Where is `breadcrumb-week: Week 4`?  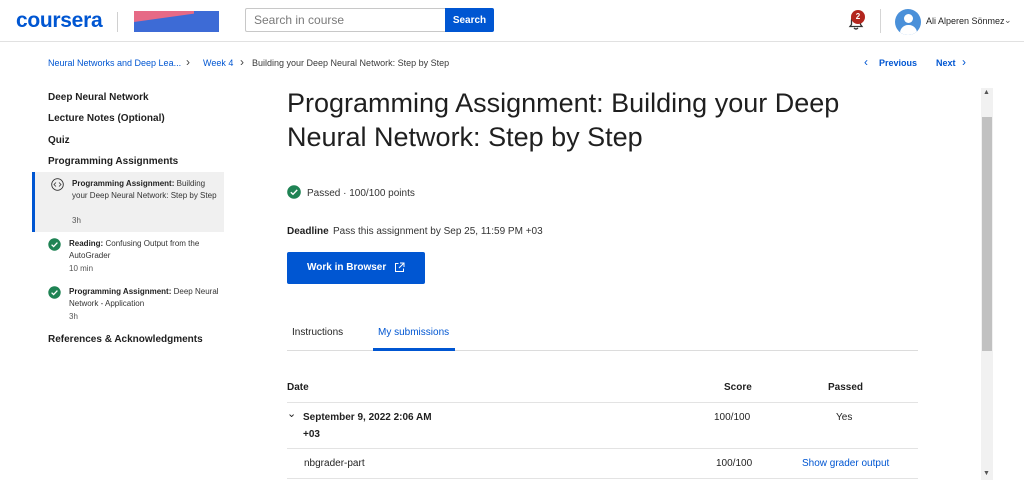
breadcrumb-week: Week 4 is located at coordinates (218, 63).